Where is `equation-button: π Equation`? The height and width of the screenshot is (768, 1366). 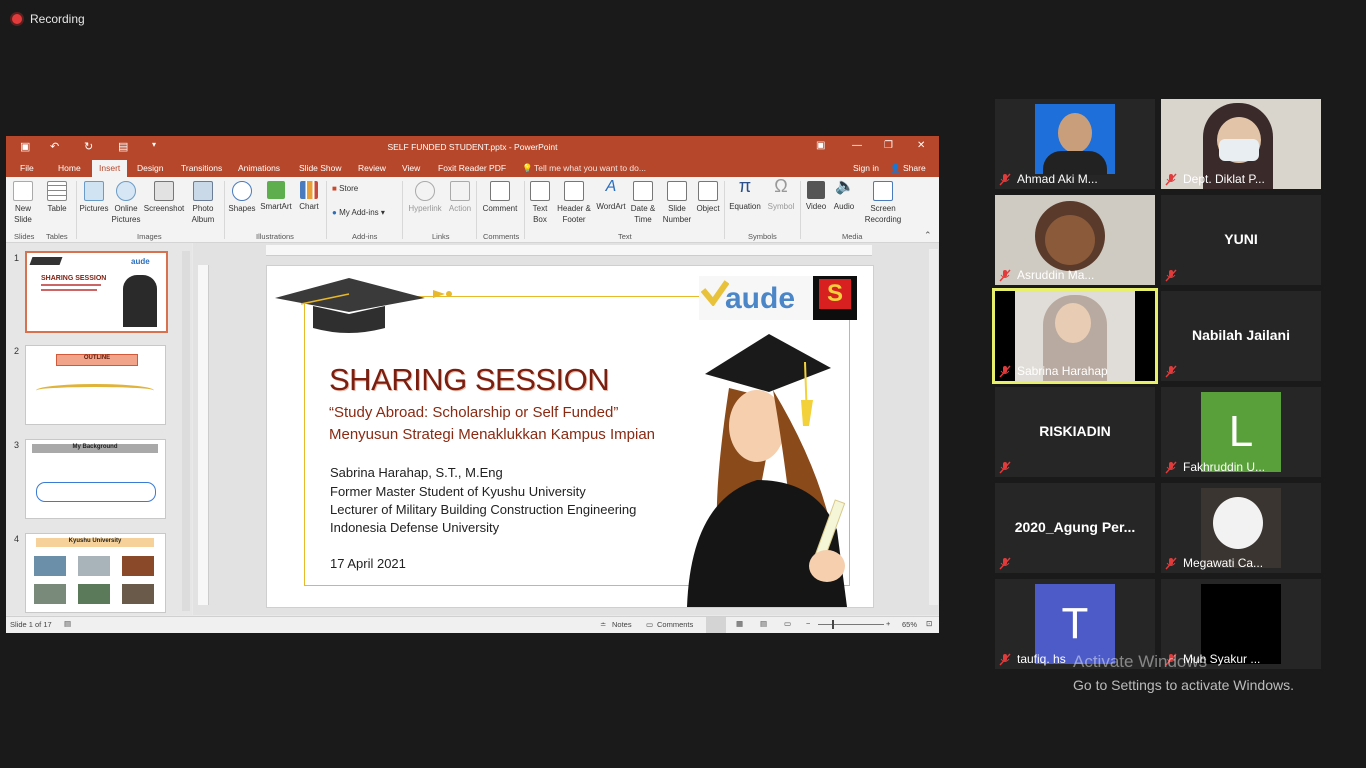
equation-button: π Equation is located at coordinates (745, 194).